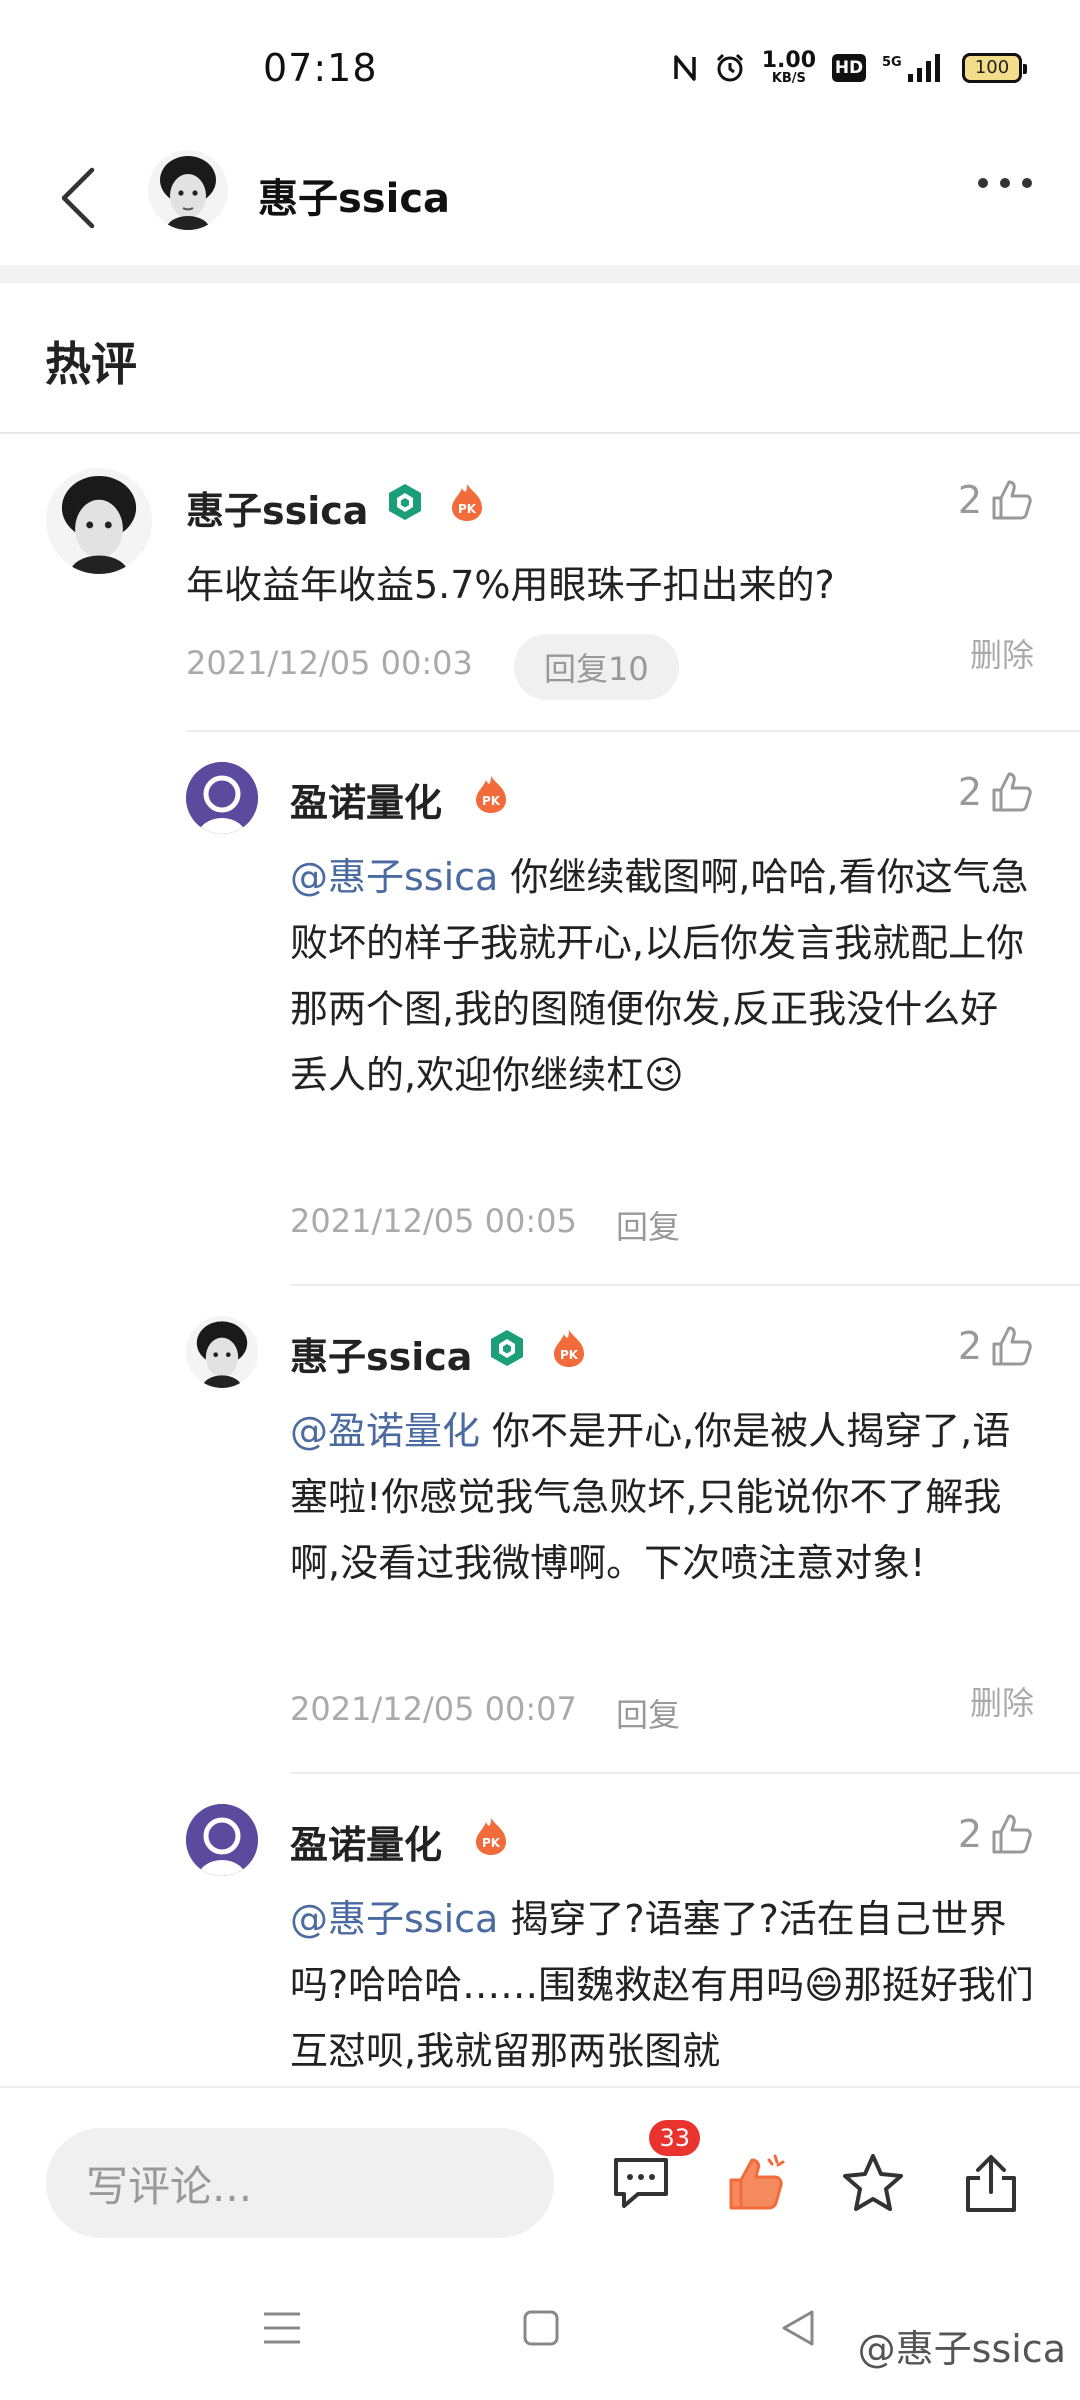 The image size is (1080, 2400). I want to click on bottom-action-bar: 写评论... 33, so click(540, 2181).